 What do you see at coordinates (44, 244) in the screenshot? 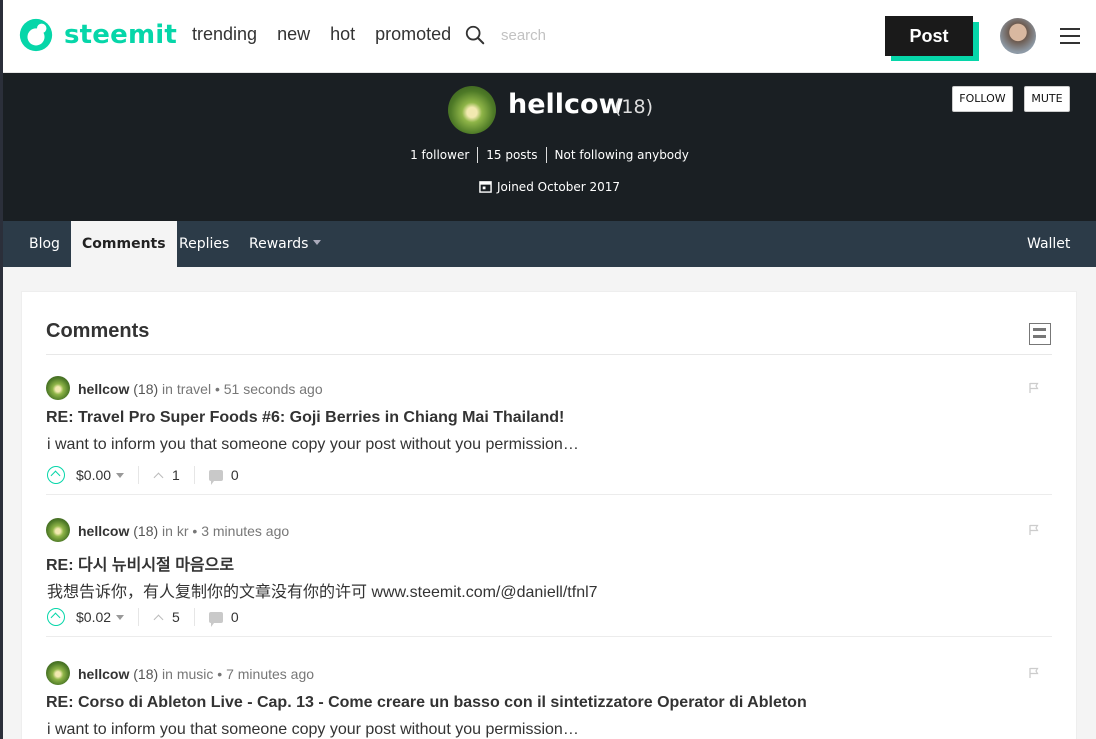
I see `tab-blog: Blog` at bounding box center [44, 244].